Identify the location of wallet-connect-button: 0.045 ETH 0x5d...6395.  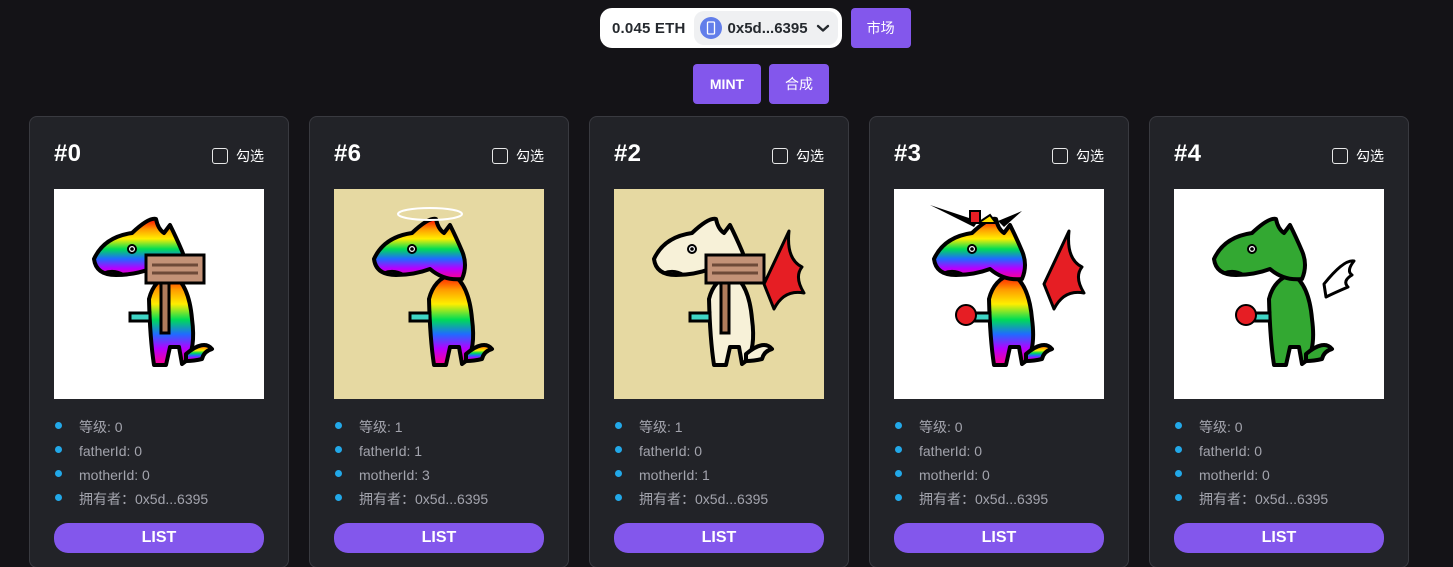
(721, 28).